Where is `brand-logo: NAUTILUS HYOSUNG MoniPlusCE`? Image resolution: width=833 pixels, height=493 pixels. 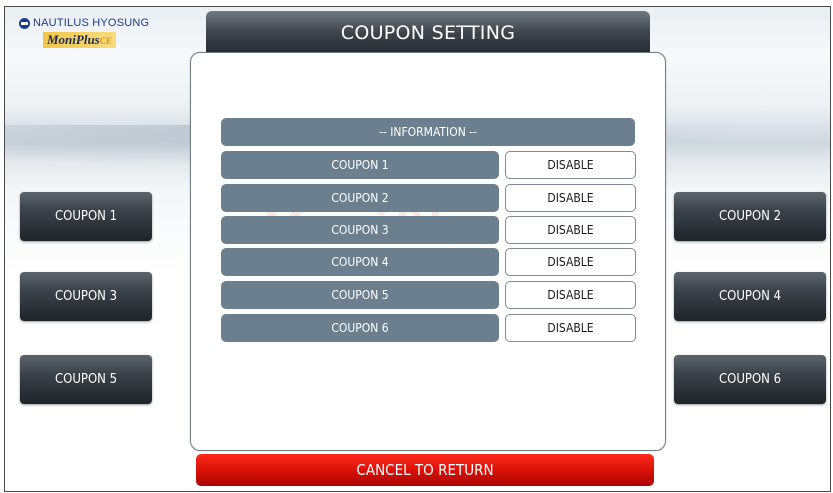
brand-logo: NAUTILUS HYOSUNG MoniPlusCE is located at coordinates (101, 37).